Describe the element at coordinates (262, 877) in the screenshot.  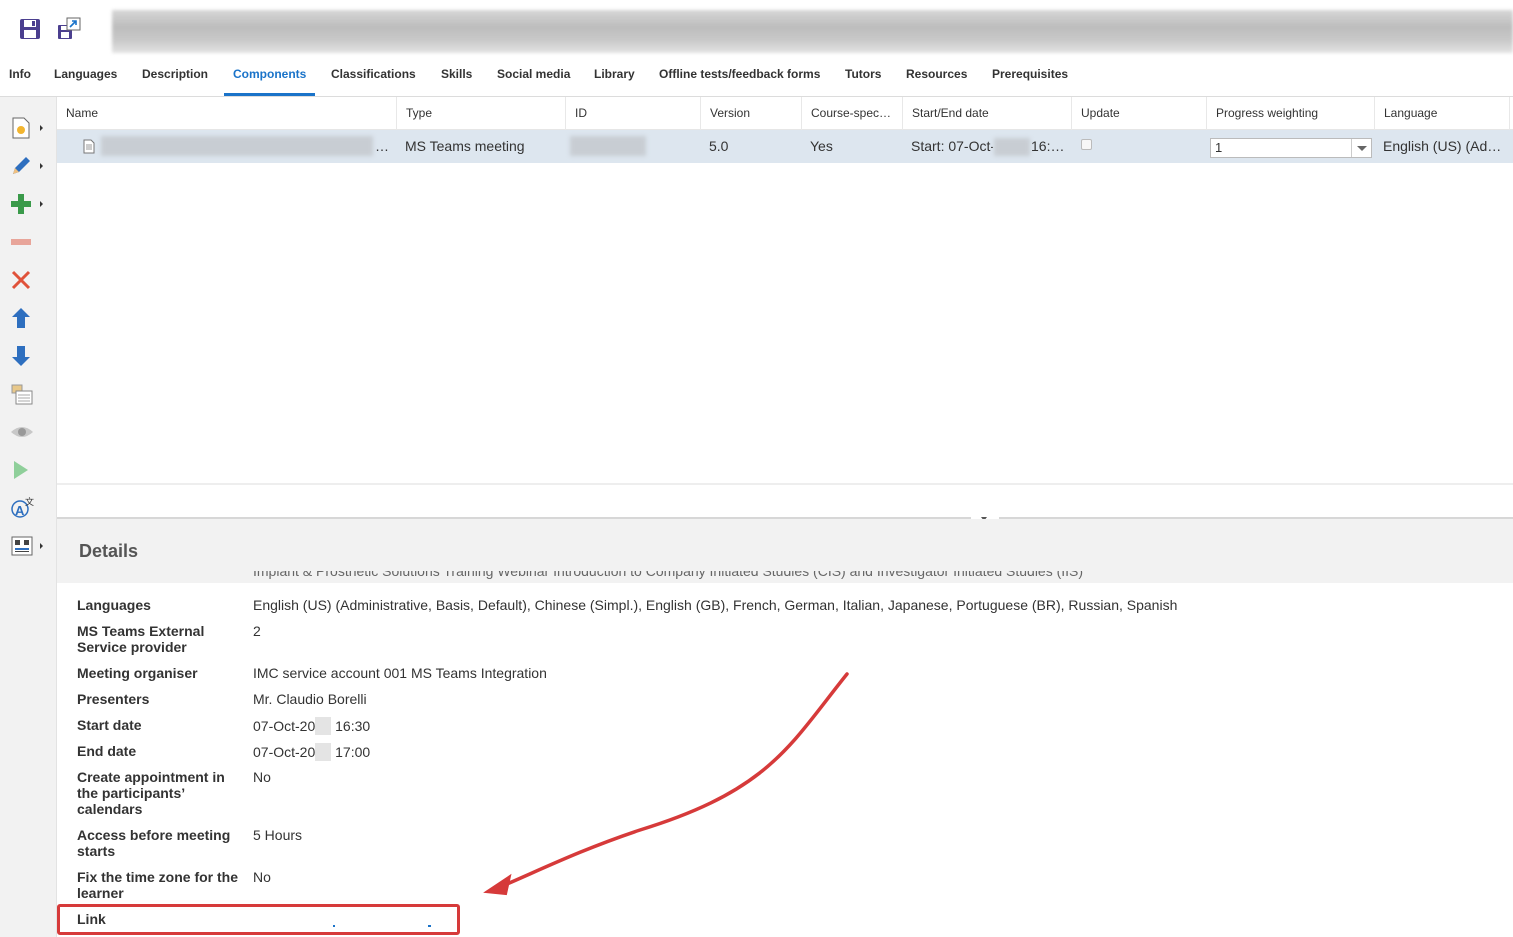
I see `field-value-fix-time-zone: No` at that location.